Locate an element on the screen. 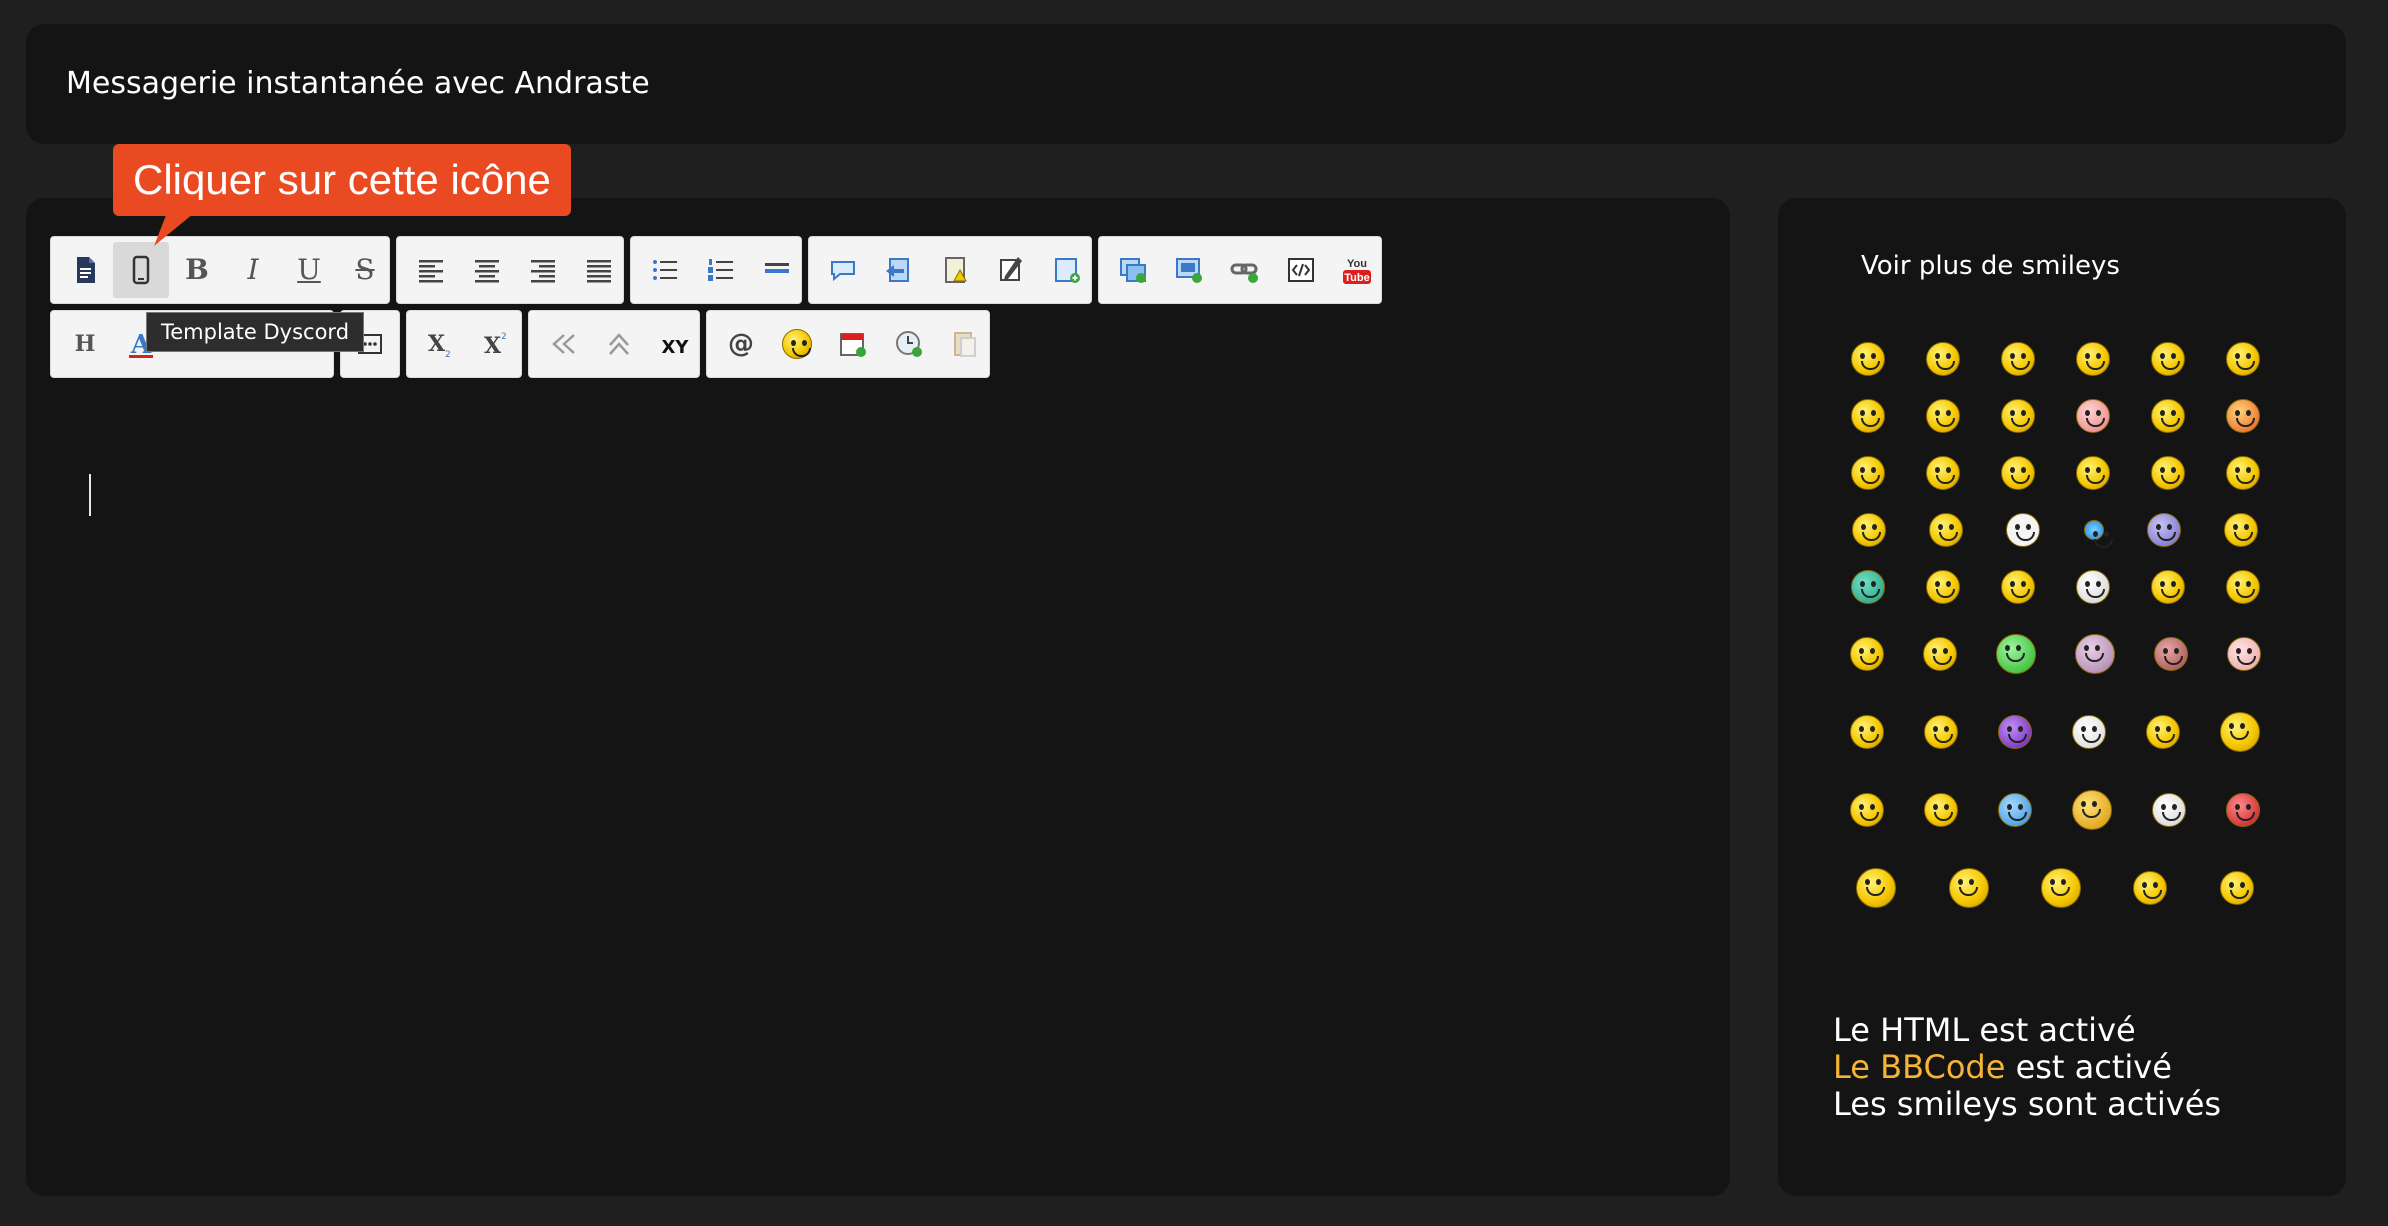  smiley-grid is located at coordinates (2055, 628).